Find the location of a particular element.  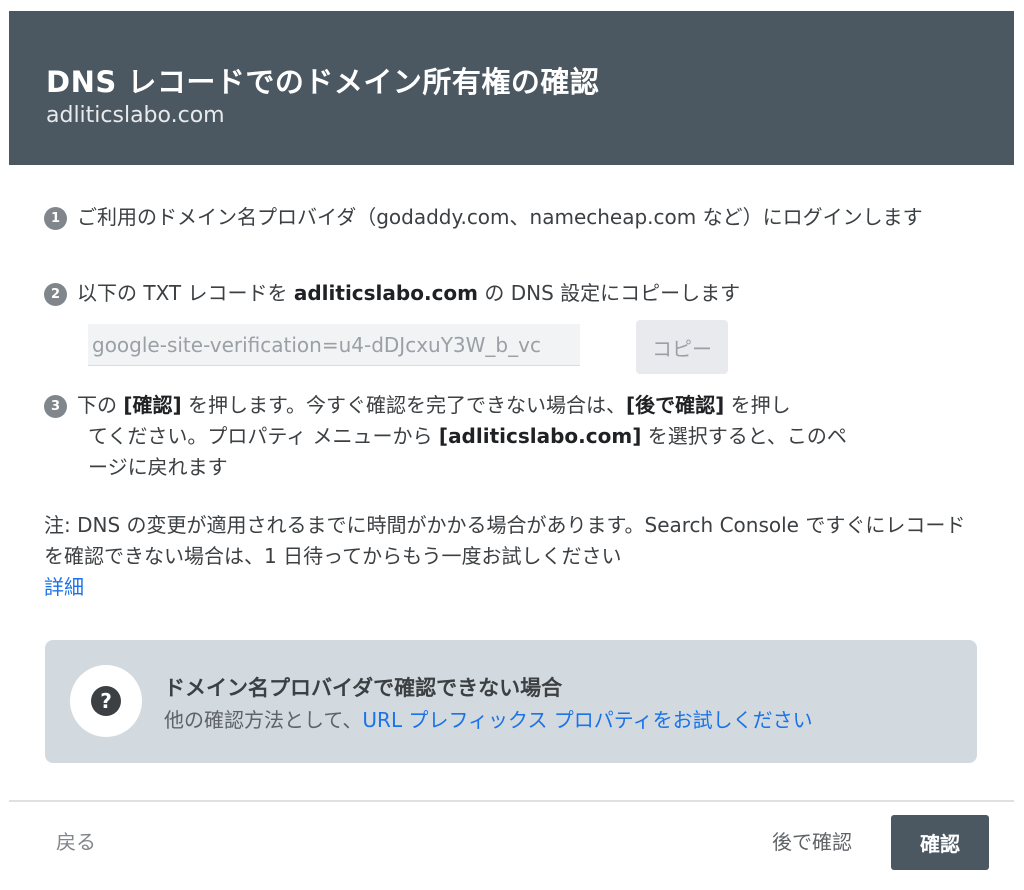

back-button: 戻る is located at coordinates (76, 840).